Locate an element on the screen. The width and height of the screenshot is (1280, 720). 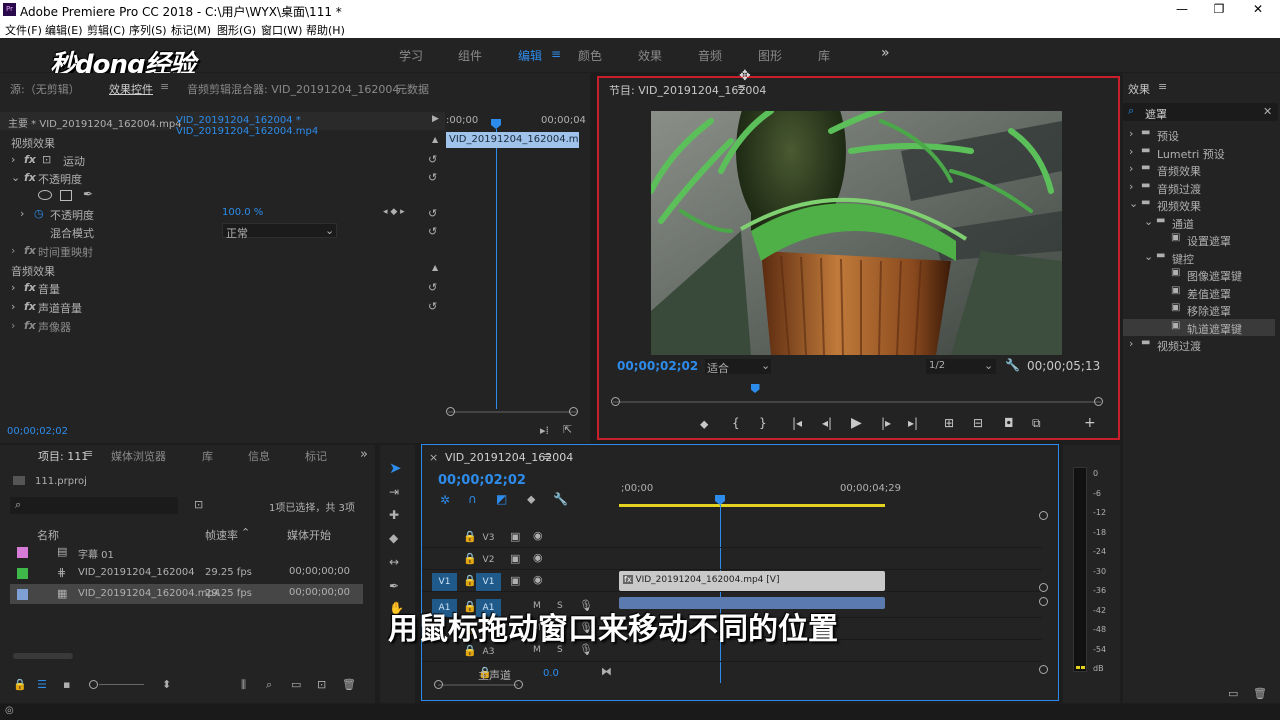
status-icon: ◎ is located at coordinates (9, 710).